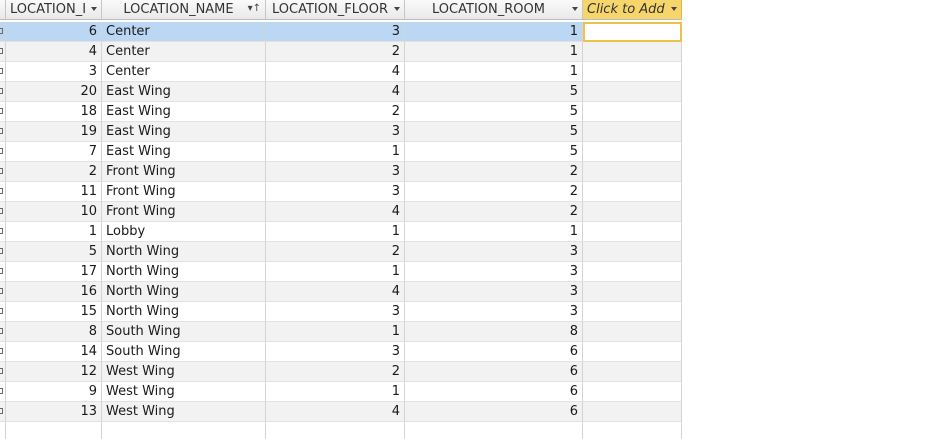 This screenshot has width=936, height=439. I want to click on cell-location-id: 17, so click(54, 272).